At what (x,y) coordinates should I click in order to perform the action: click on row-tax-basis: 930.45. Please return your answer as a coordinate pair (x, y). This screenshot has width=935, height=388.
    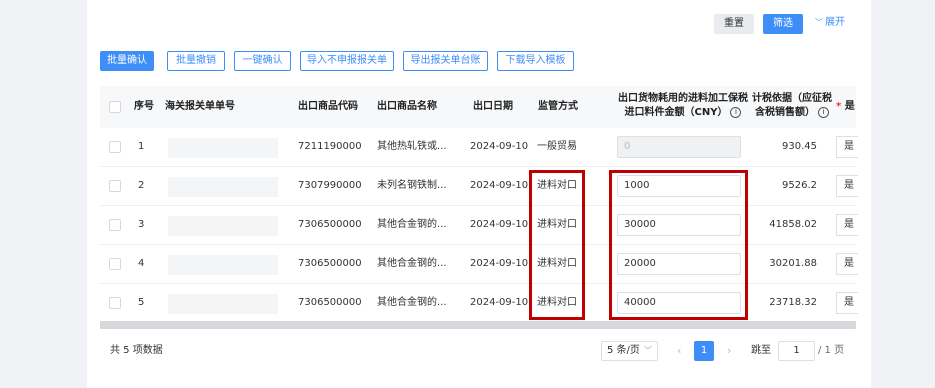
    Looking at the image, I should click on (799, 146).